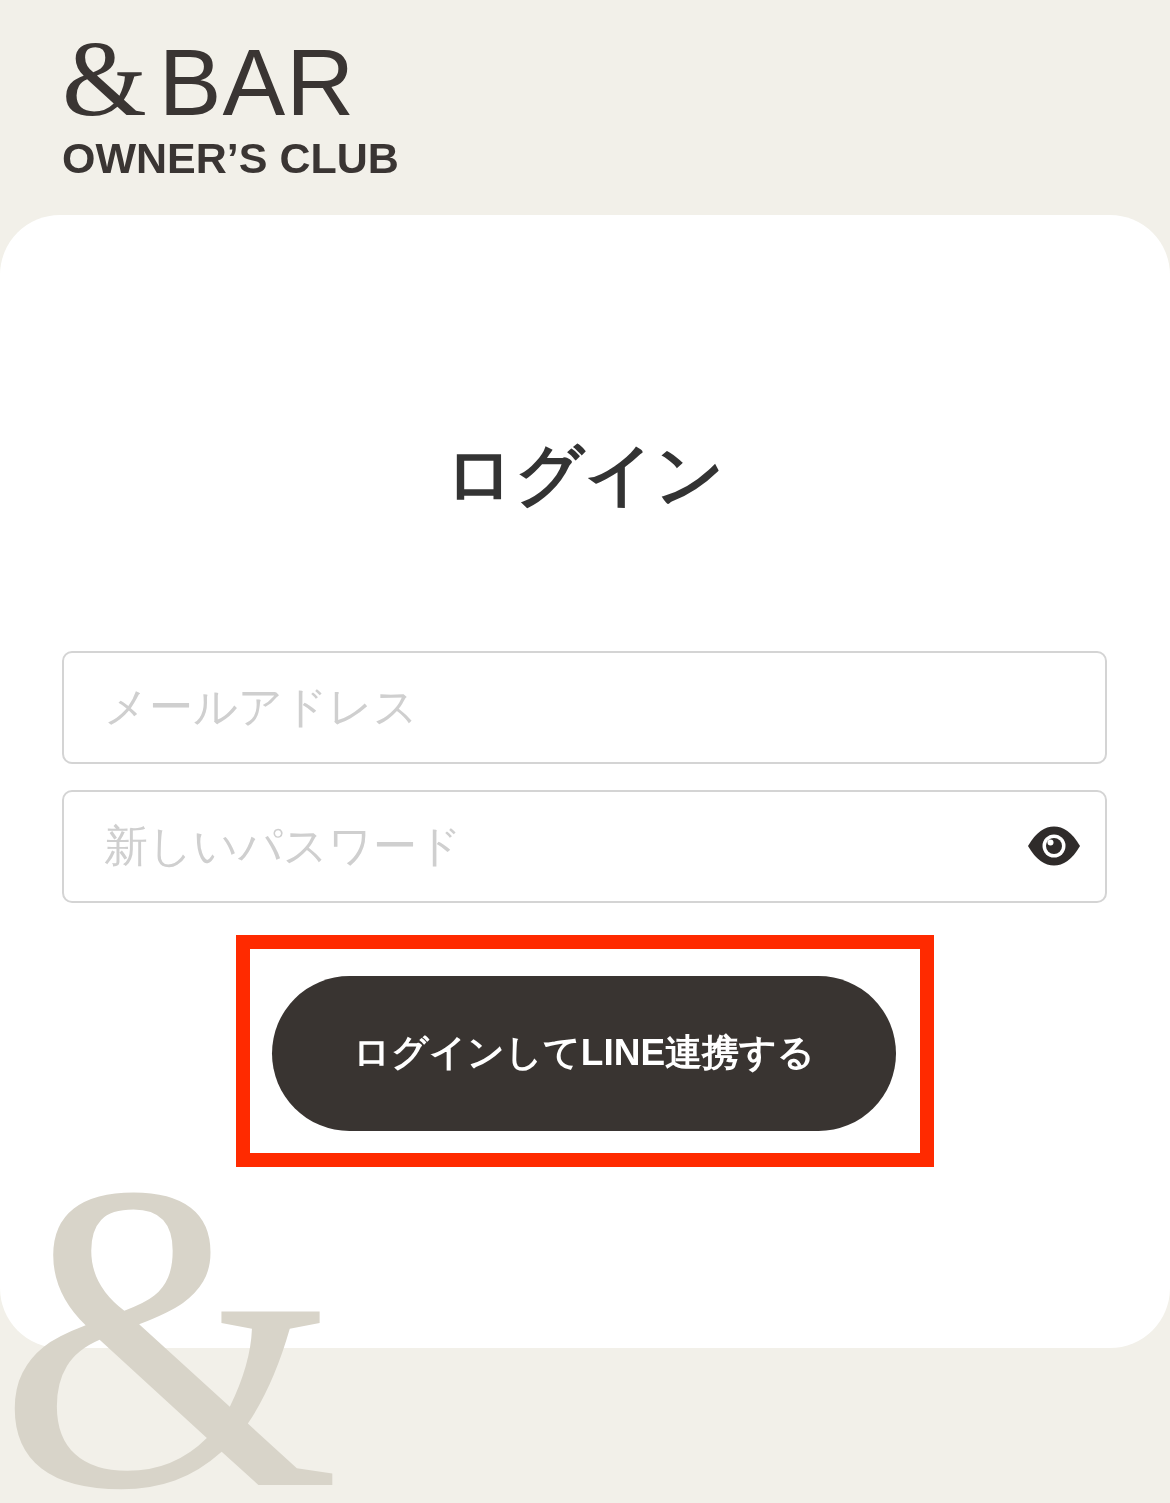 Image resolution: width=1170 pixels, height=1503 pixels. Describe the element at coordinates (209, 79) in the screenshot. I see `logo-wordmark: &BAR` at that location.